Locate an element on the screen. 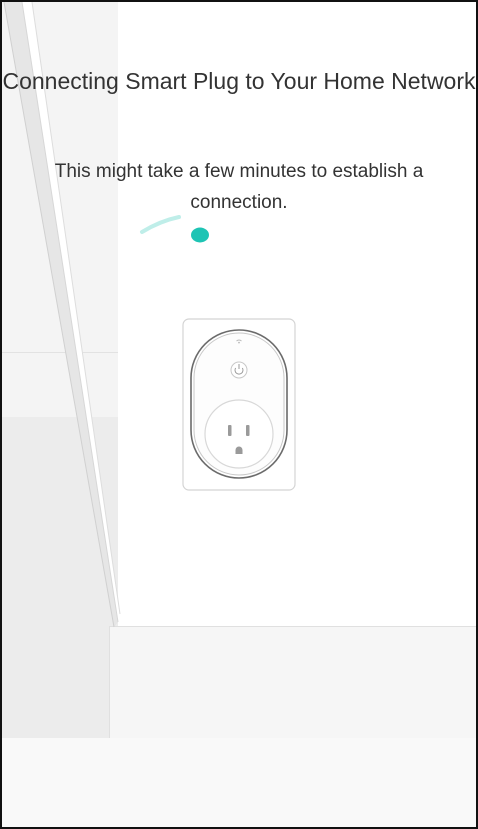 The height and width of the screenshot is (829, 478). power-button-icon is located at coordinates (239, 370).